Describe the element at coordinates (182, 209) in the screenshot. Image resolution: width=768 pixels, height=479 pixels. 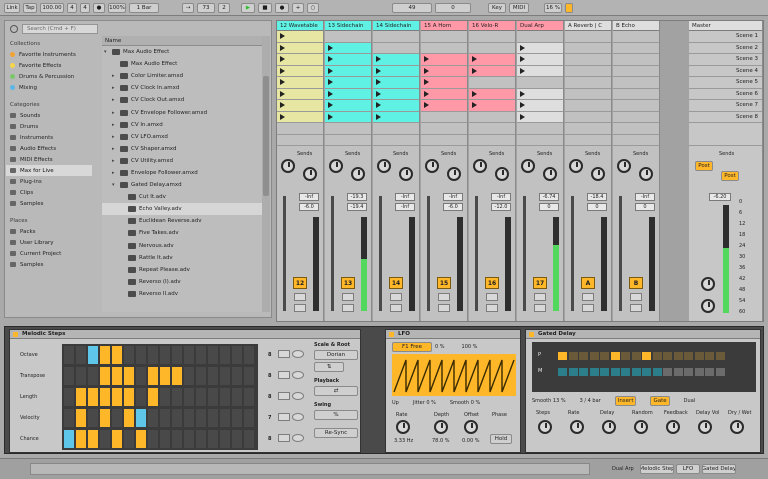
I see `file-row: Echo Valley.adv` at that location.